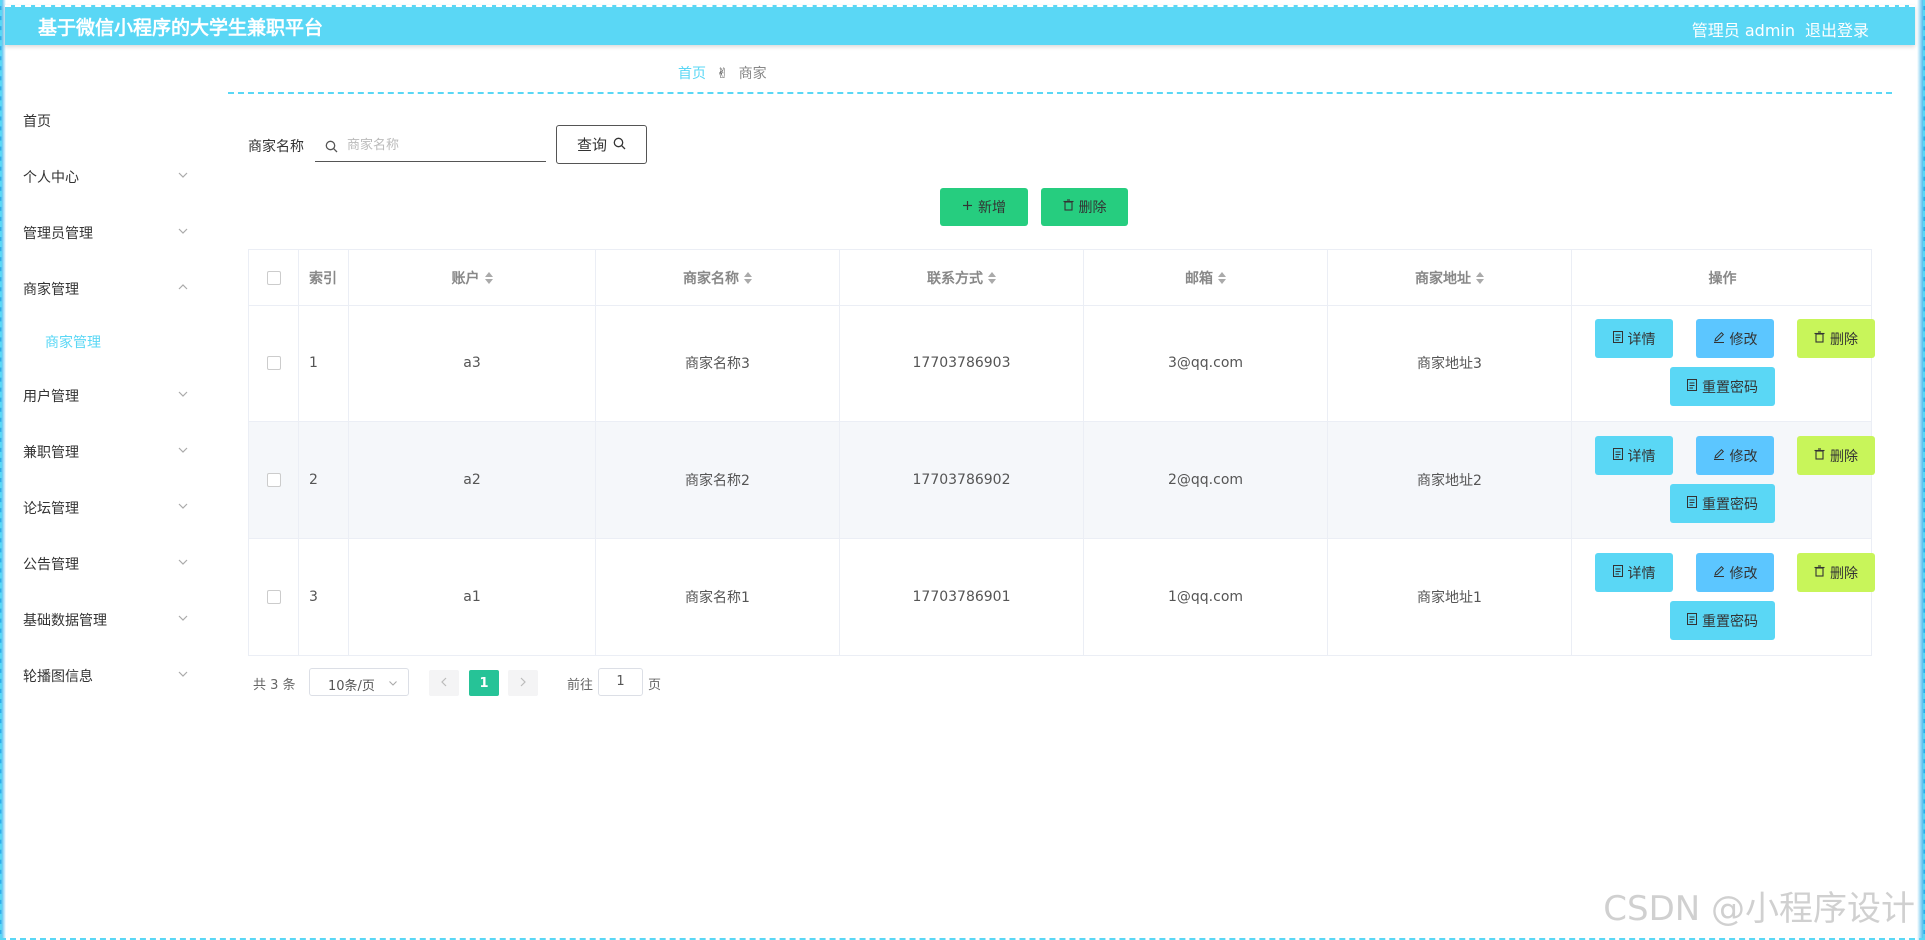 This screenshot has height=940, width=1925. Describe the element at coordinates (523, 683) in the screenshot. I see `next-page-button` at that location.